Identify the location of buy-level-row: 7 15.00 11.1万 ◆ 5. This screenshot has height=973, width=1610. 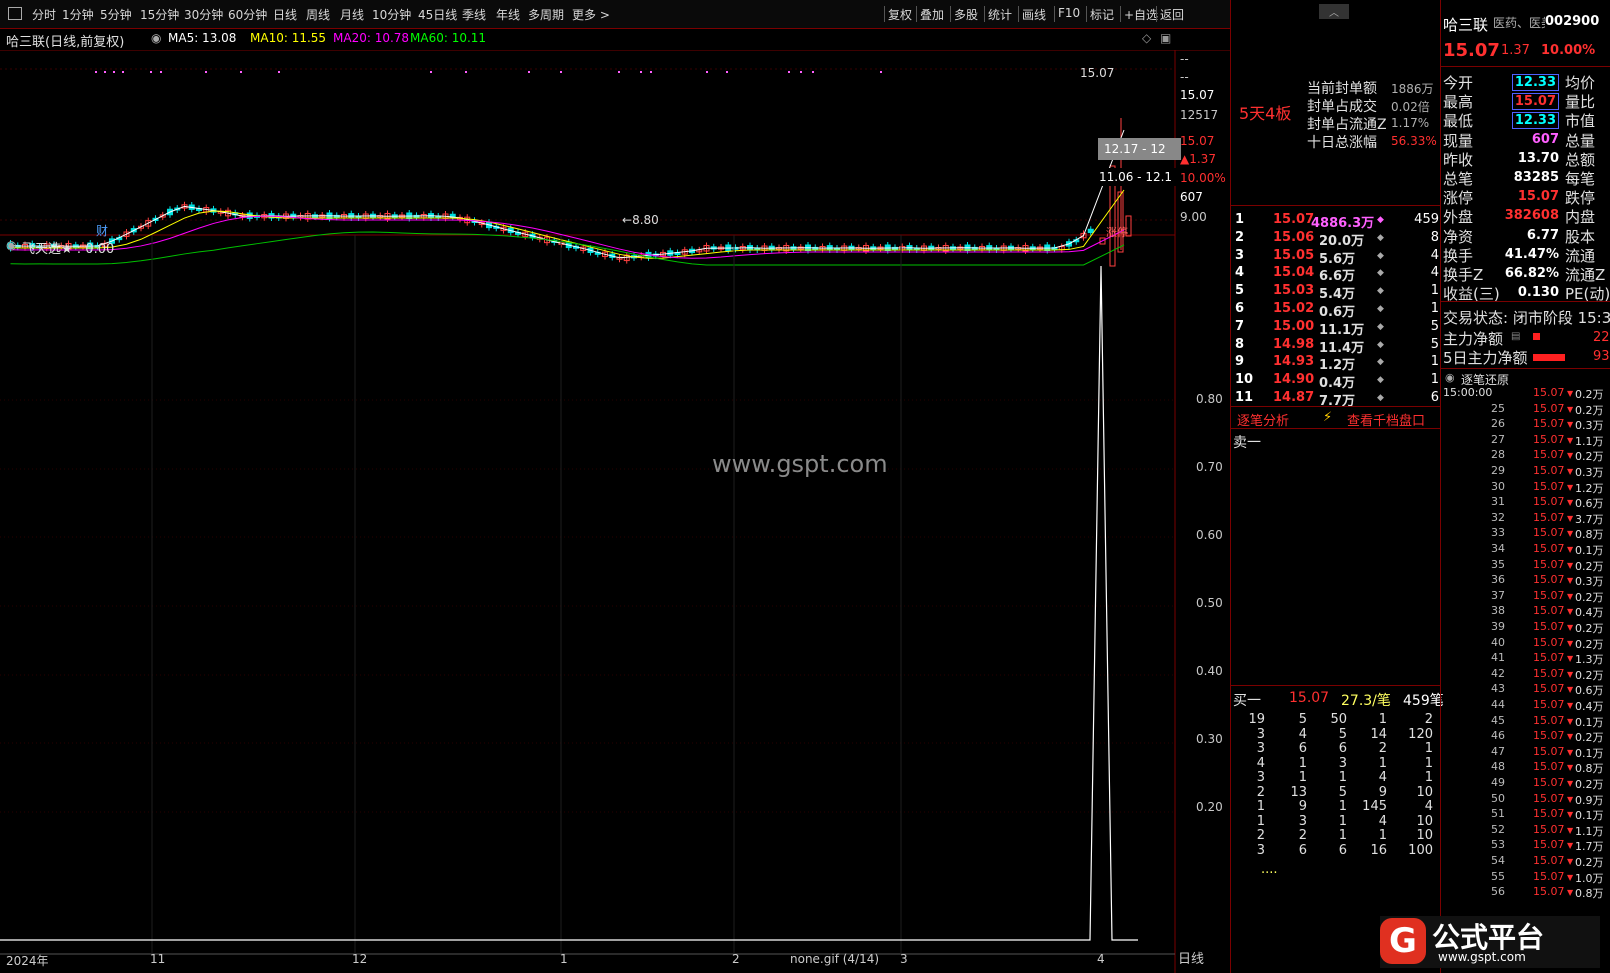
(1336, 328).